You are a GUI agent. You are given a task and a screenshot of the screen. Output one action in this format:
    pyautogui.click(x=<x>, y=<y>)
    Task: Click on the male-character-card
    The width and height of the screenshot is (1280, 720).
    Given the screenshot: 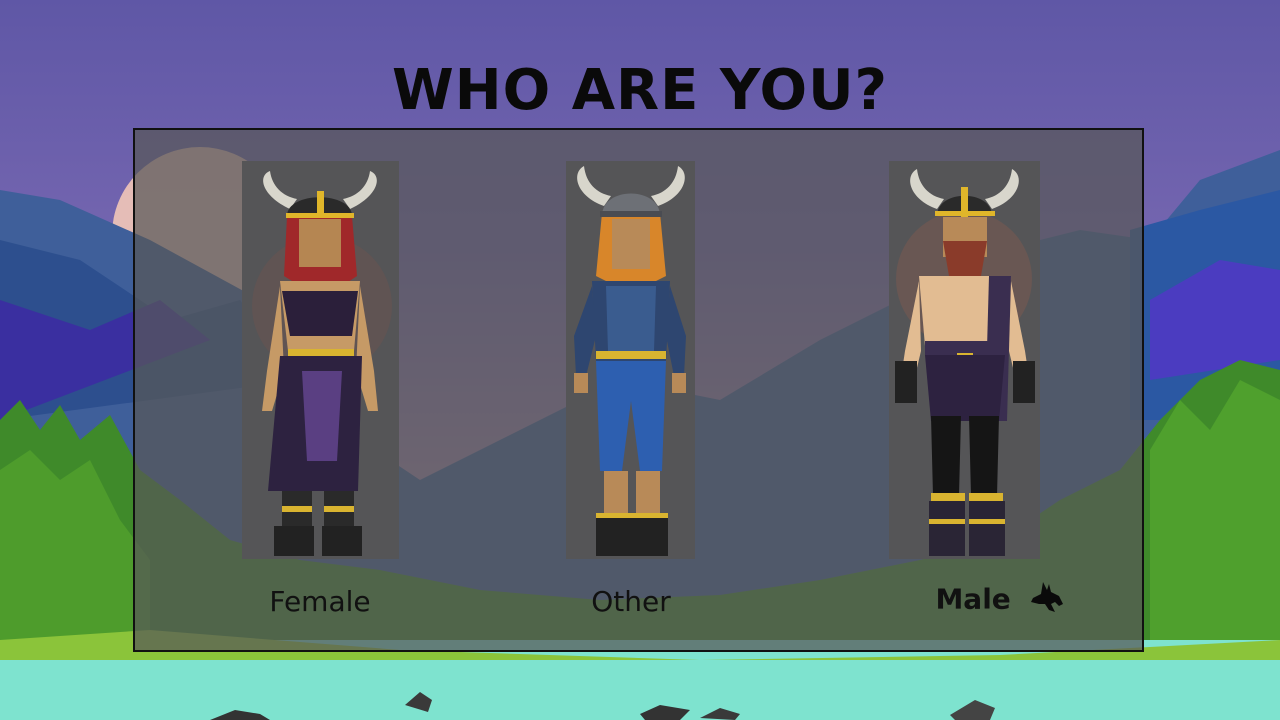 What is the action you would take?
    pyautogui.click(x=964, y=360)
    